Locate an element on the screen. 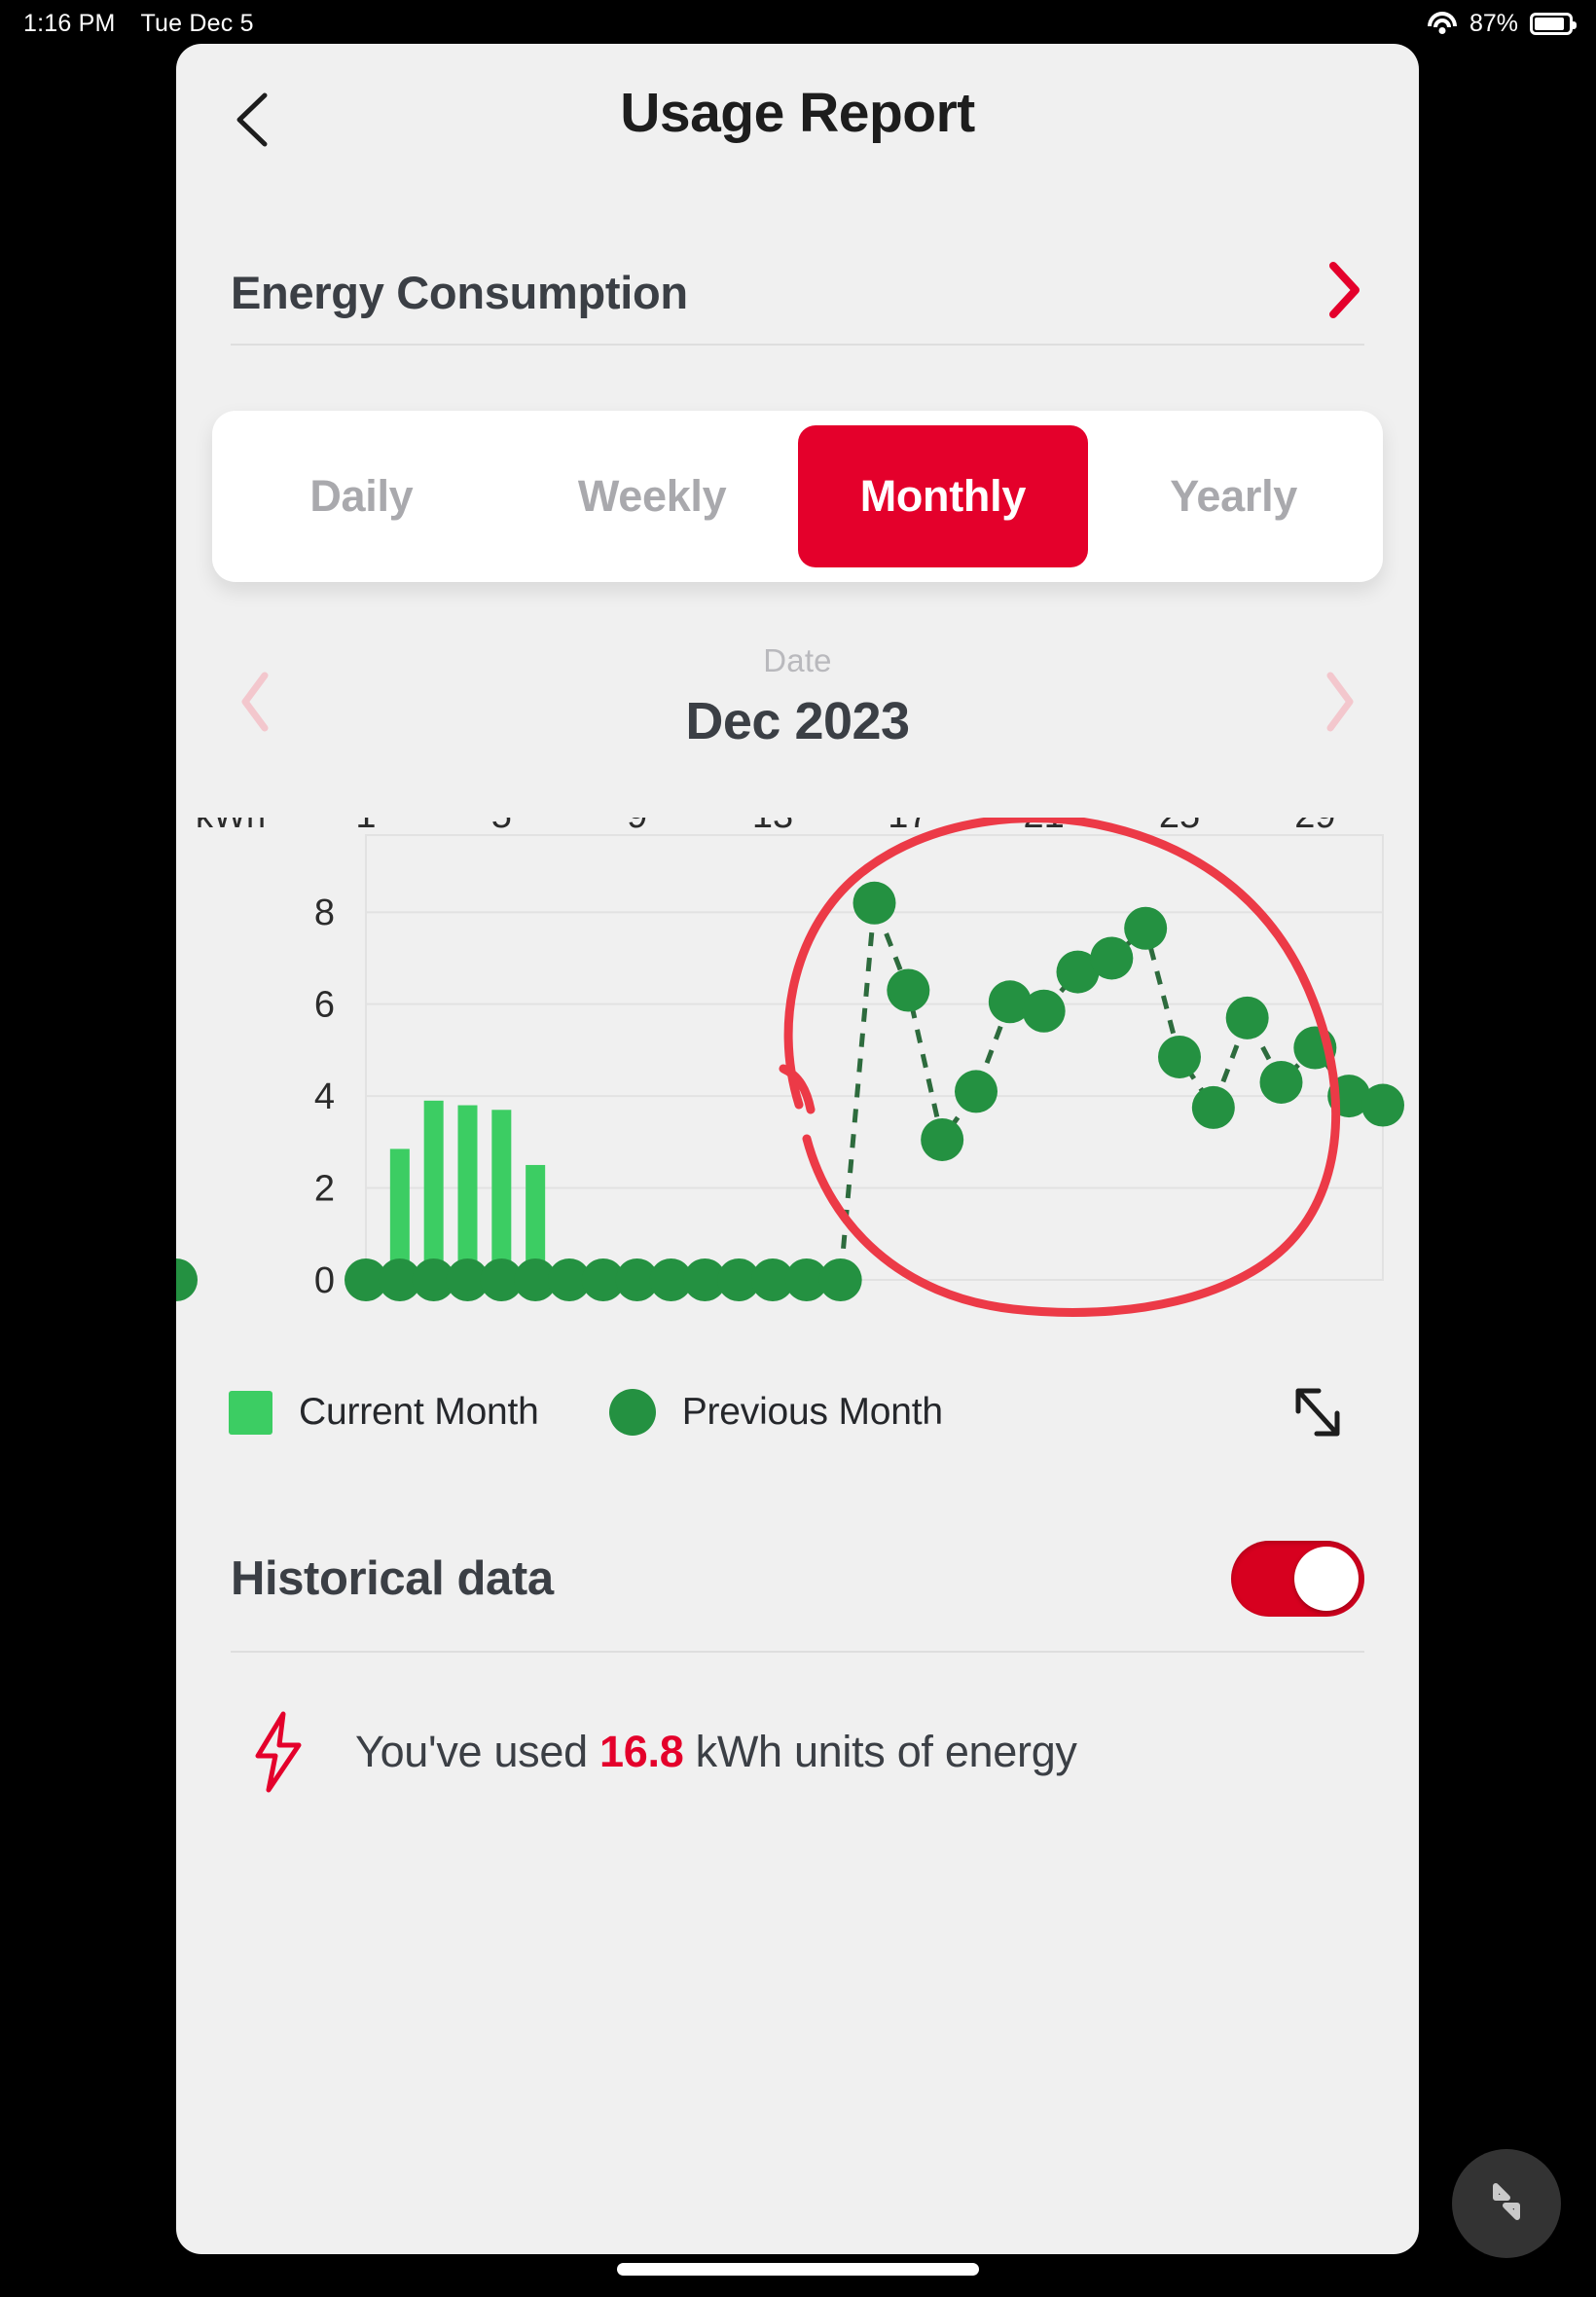 The width and height of the screenshot is (1596, 2297). date-navigator: Date Dec 2023 is located at coordinates (798, 715).